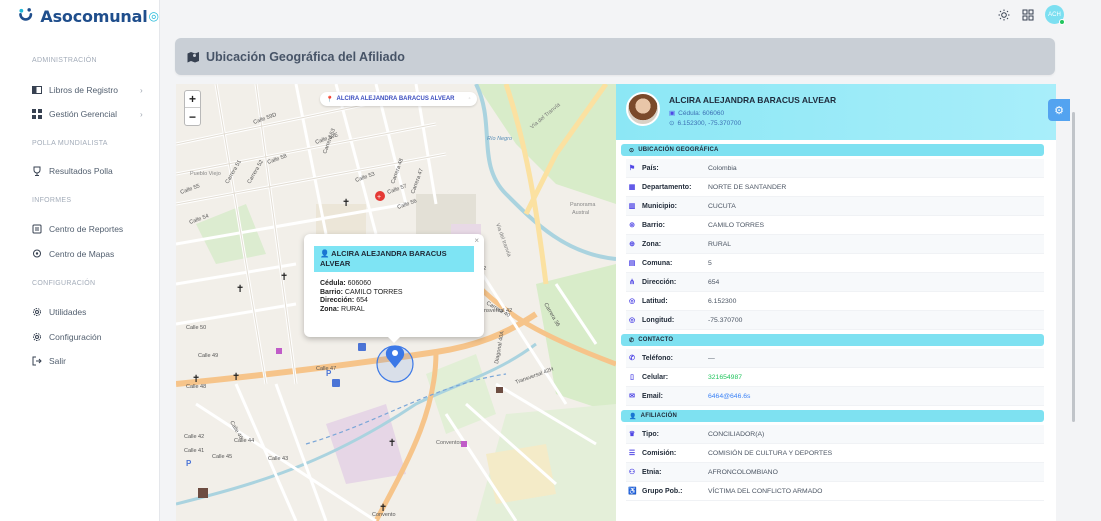 The height and width of the screenshot is (521, 1101). What do you see at coordinates (653, 396) in the screenshot?
I see `info-label-text: Email:` at bounding box center [653, 396].